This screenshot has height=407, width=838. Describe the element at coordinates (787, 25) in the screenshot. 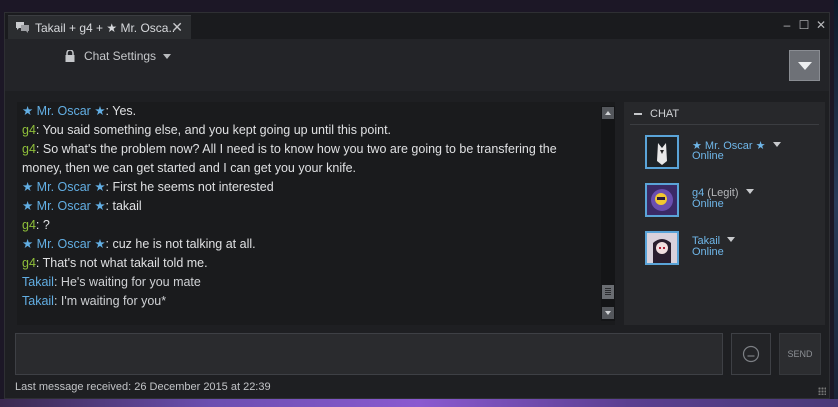

I see `minimize-button: –` at that location.